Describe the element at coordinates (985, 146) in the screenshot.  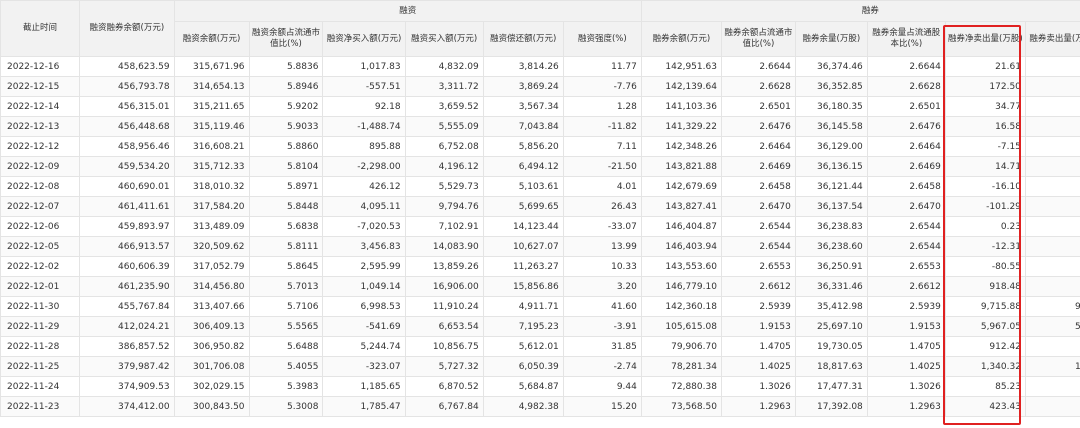
I see `value-cell: -7.15` at that location.